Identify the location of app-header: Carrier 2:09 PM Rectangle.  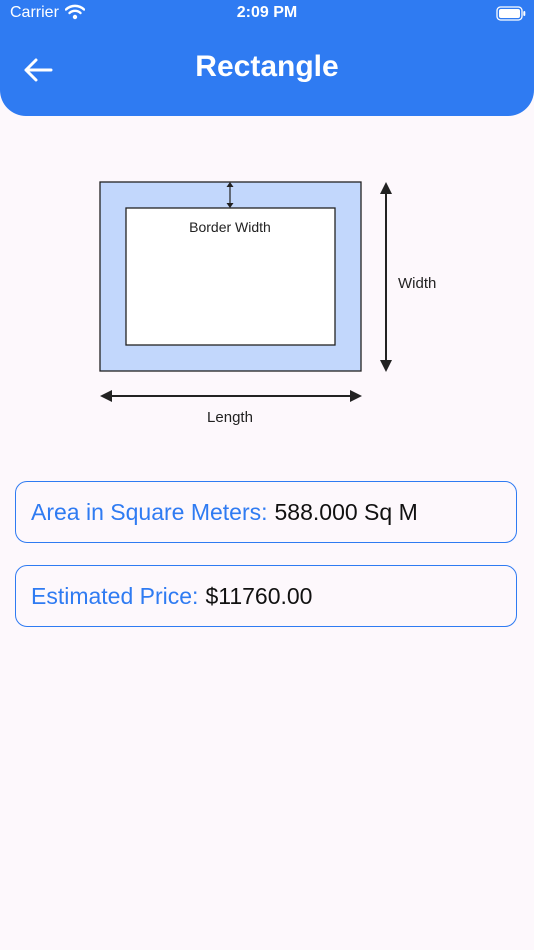
(267, 58).